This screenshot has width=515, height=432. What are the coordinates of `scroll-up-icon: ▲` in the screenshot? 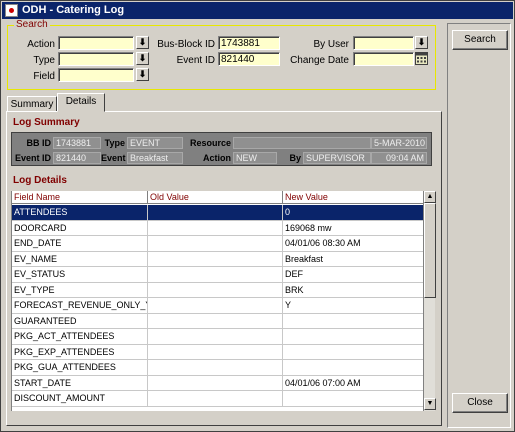 It's located at (430, 197).